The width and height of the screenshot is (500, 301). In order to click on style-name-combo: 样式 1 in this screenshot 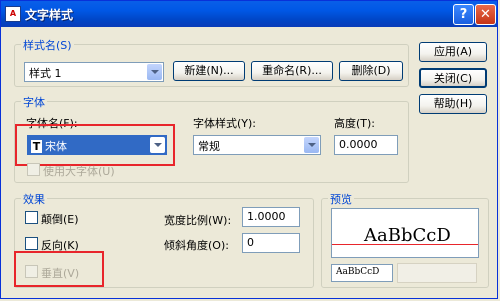, I will do `click(94, 72)`.